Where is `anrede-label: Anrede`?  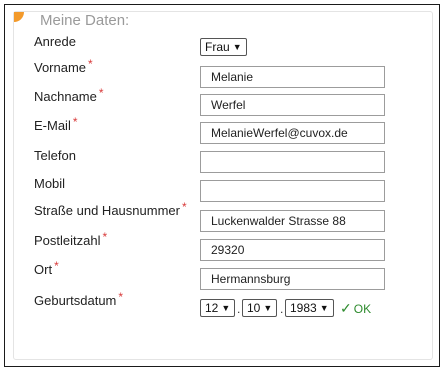
anrede-label: Anrede is located at coordinates (55, 41).